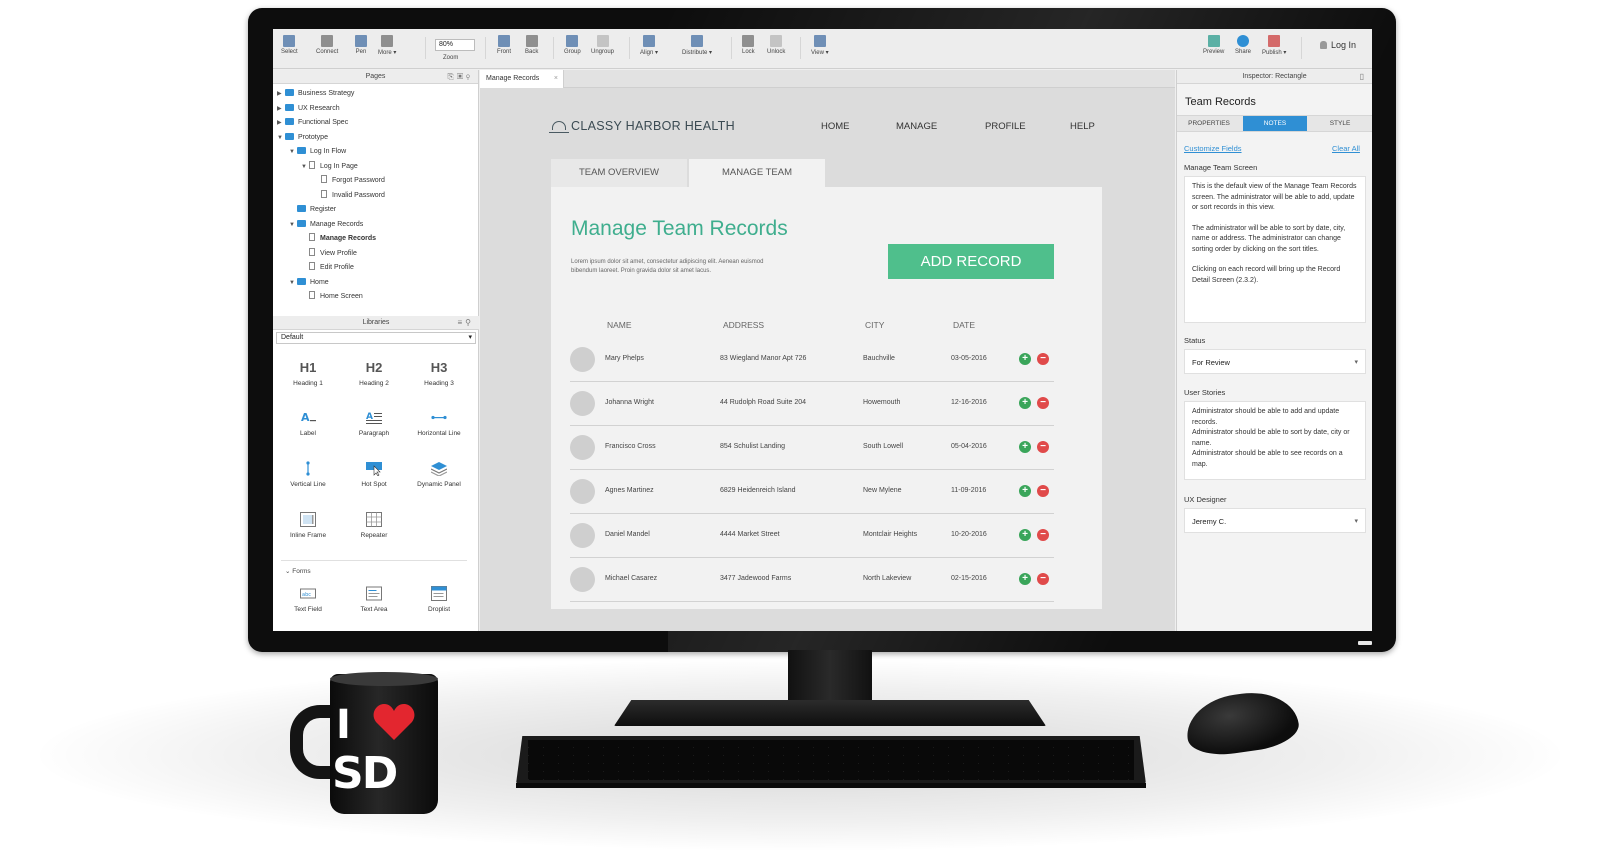 This screenshot has height=867, width=1600. Describe the element at coordinates (375, 210) in the screenshot. I see `tree-item: Register` at that location.